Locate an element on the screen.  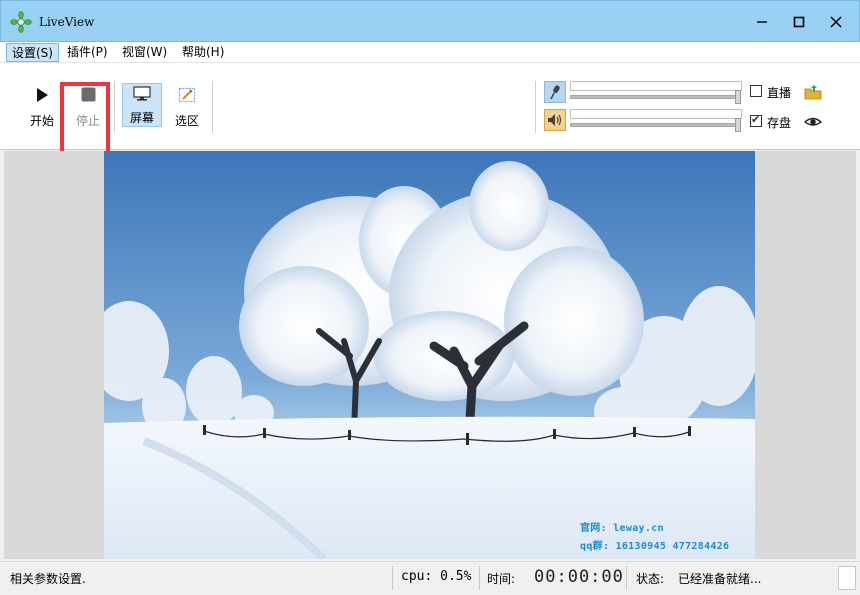
cpu-usage: cpu: 0.5% is located at coordinates (436, 576).